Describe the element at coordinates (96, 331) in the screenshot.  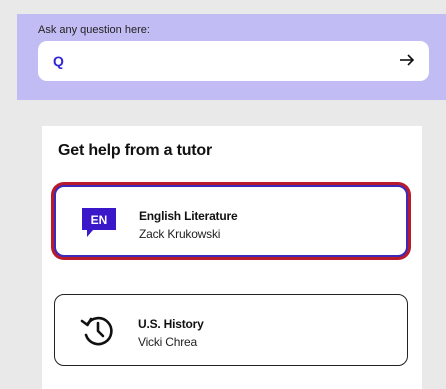
I see `history-clock-icon` at that location.